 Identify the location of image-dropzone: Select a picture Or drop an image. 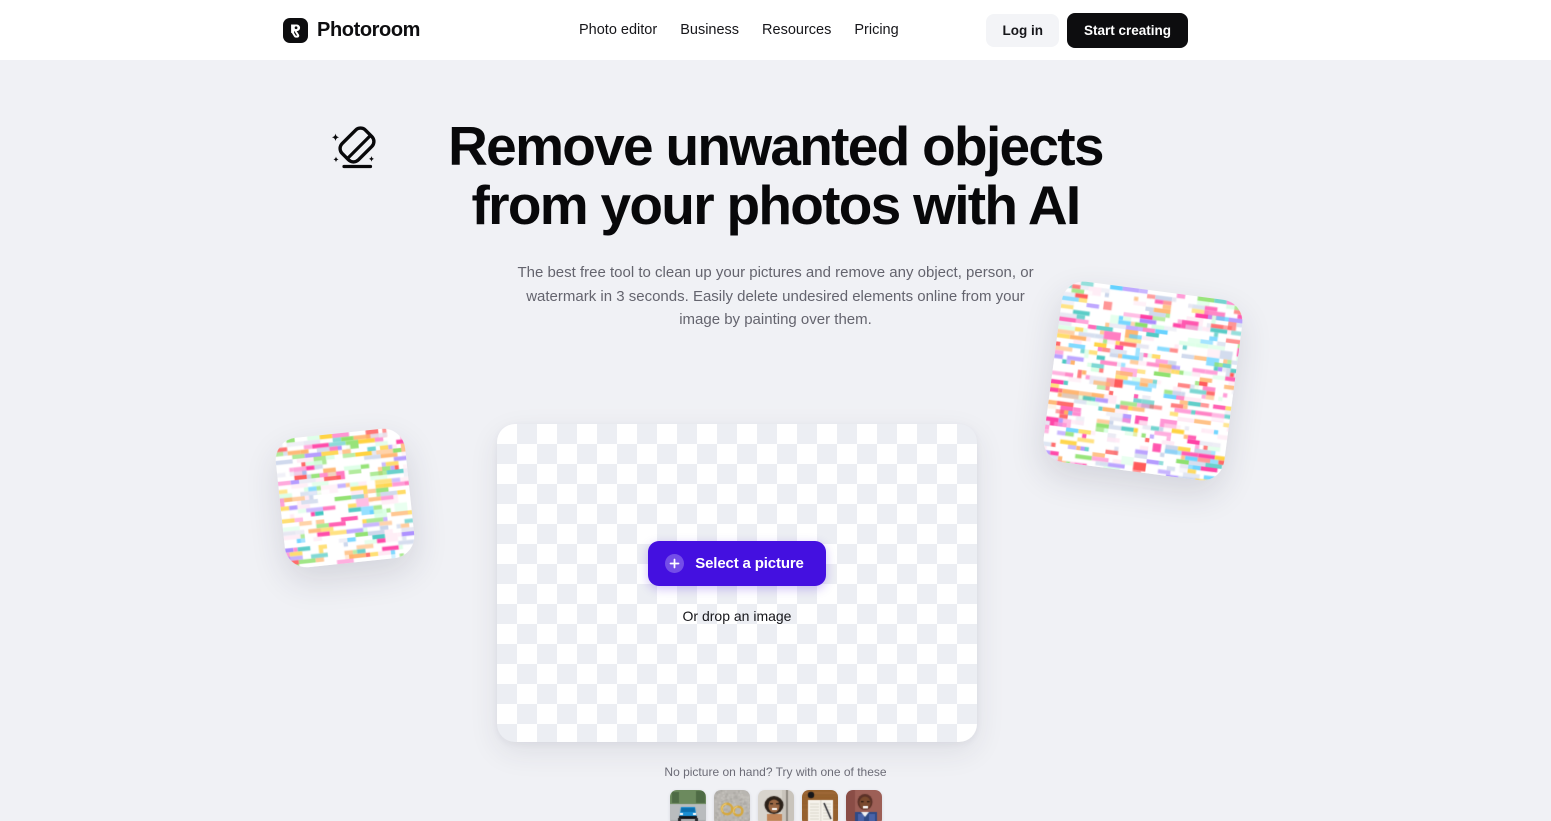
(737, 583).